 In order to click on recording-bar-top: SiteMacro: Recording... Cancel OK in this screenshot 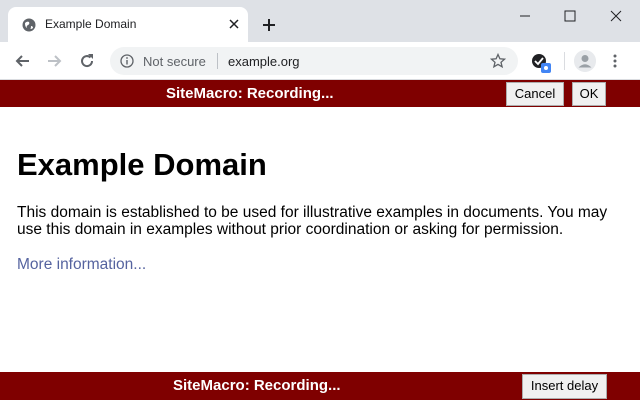, I will do `click(320, 93)`.